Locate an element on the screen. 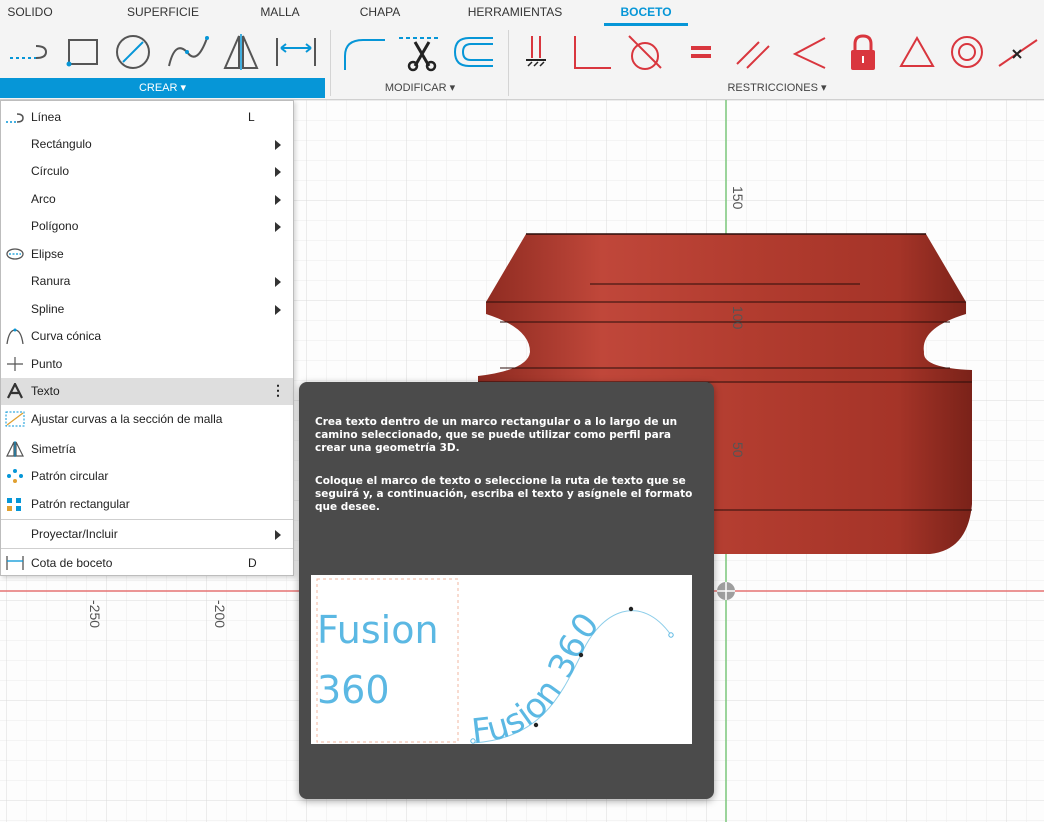 This screenshot has height=822, width=1044. text-icon is located at coordinates (15, 391).